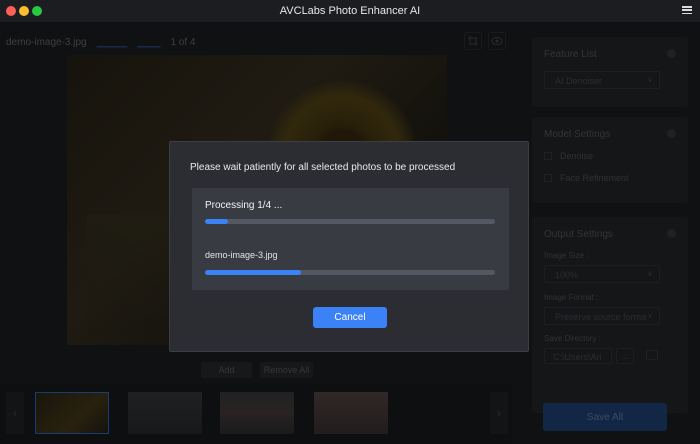 This screenshot has width=700, height=444. What do you see at coordinates (350, 272) in the screenshot?
I see `file-progress-bar` at bounding box center [350, 272].